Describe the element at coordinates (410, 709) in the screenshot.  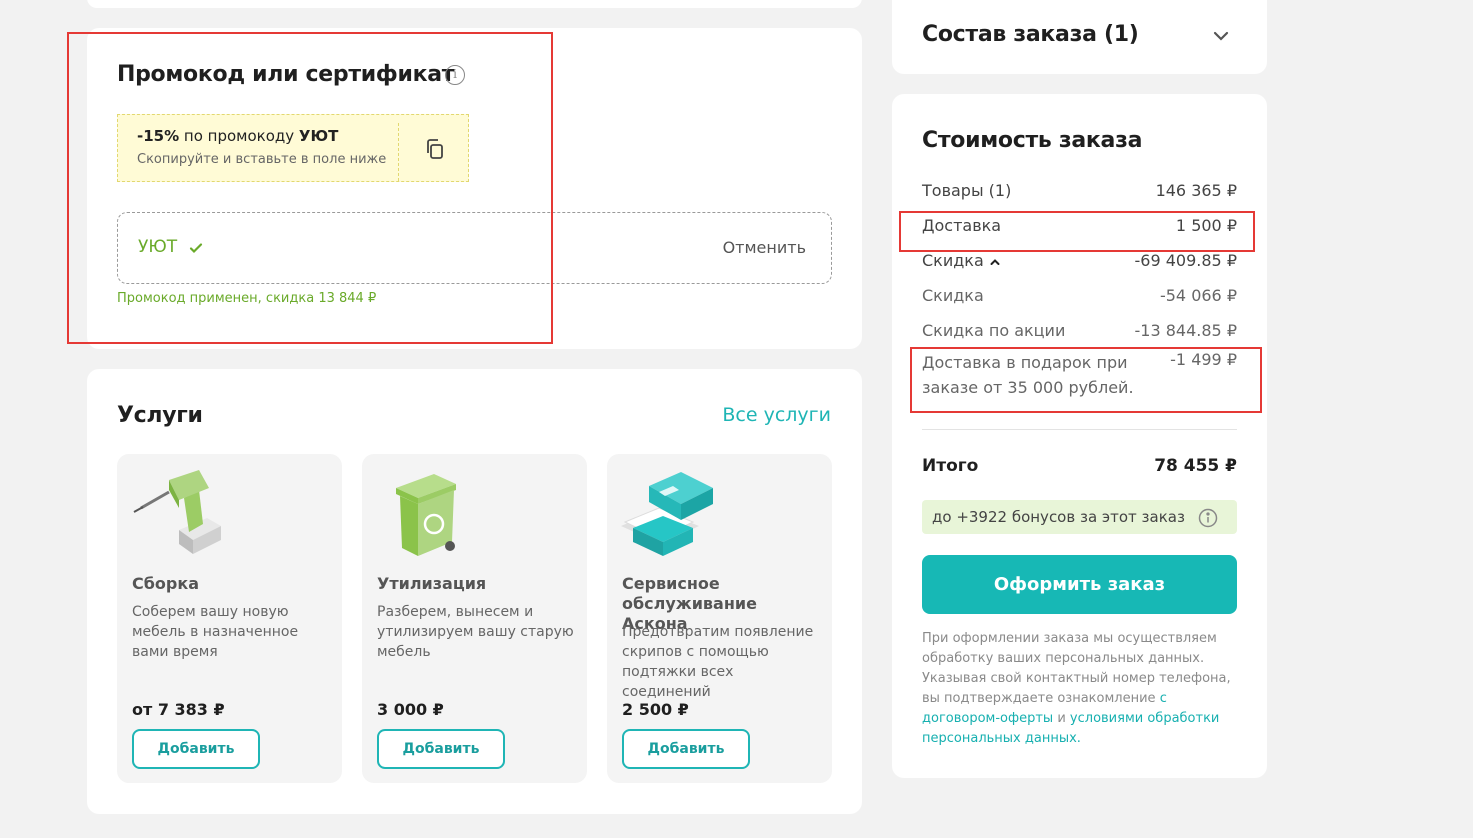
I see `service-price: 3 000 ₽` at that location.